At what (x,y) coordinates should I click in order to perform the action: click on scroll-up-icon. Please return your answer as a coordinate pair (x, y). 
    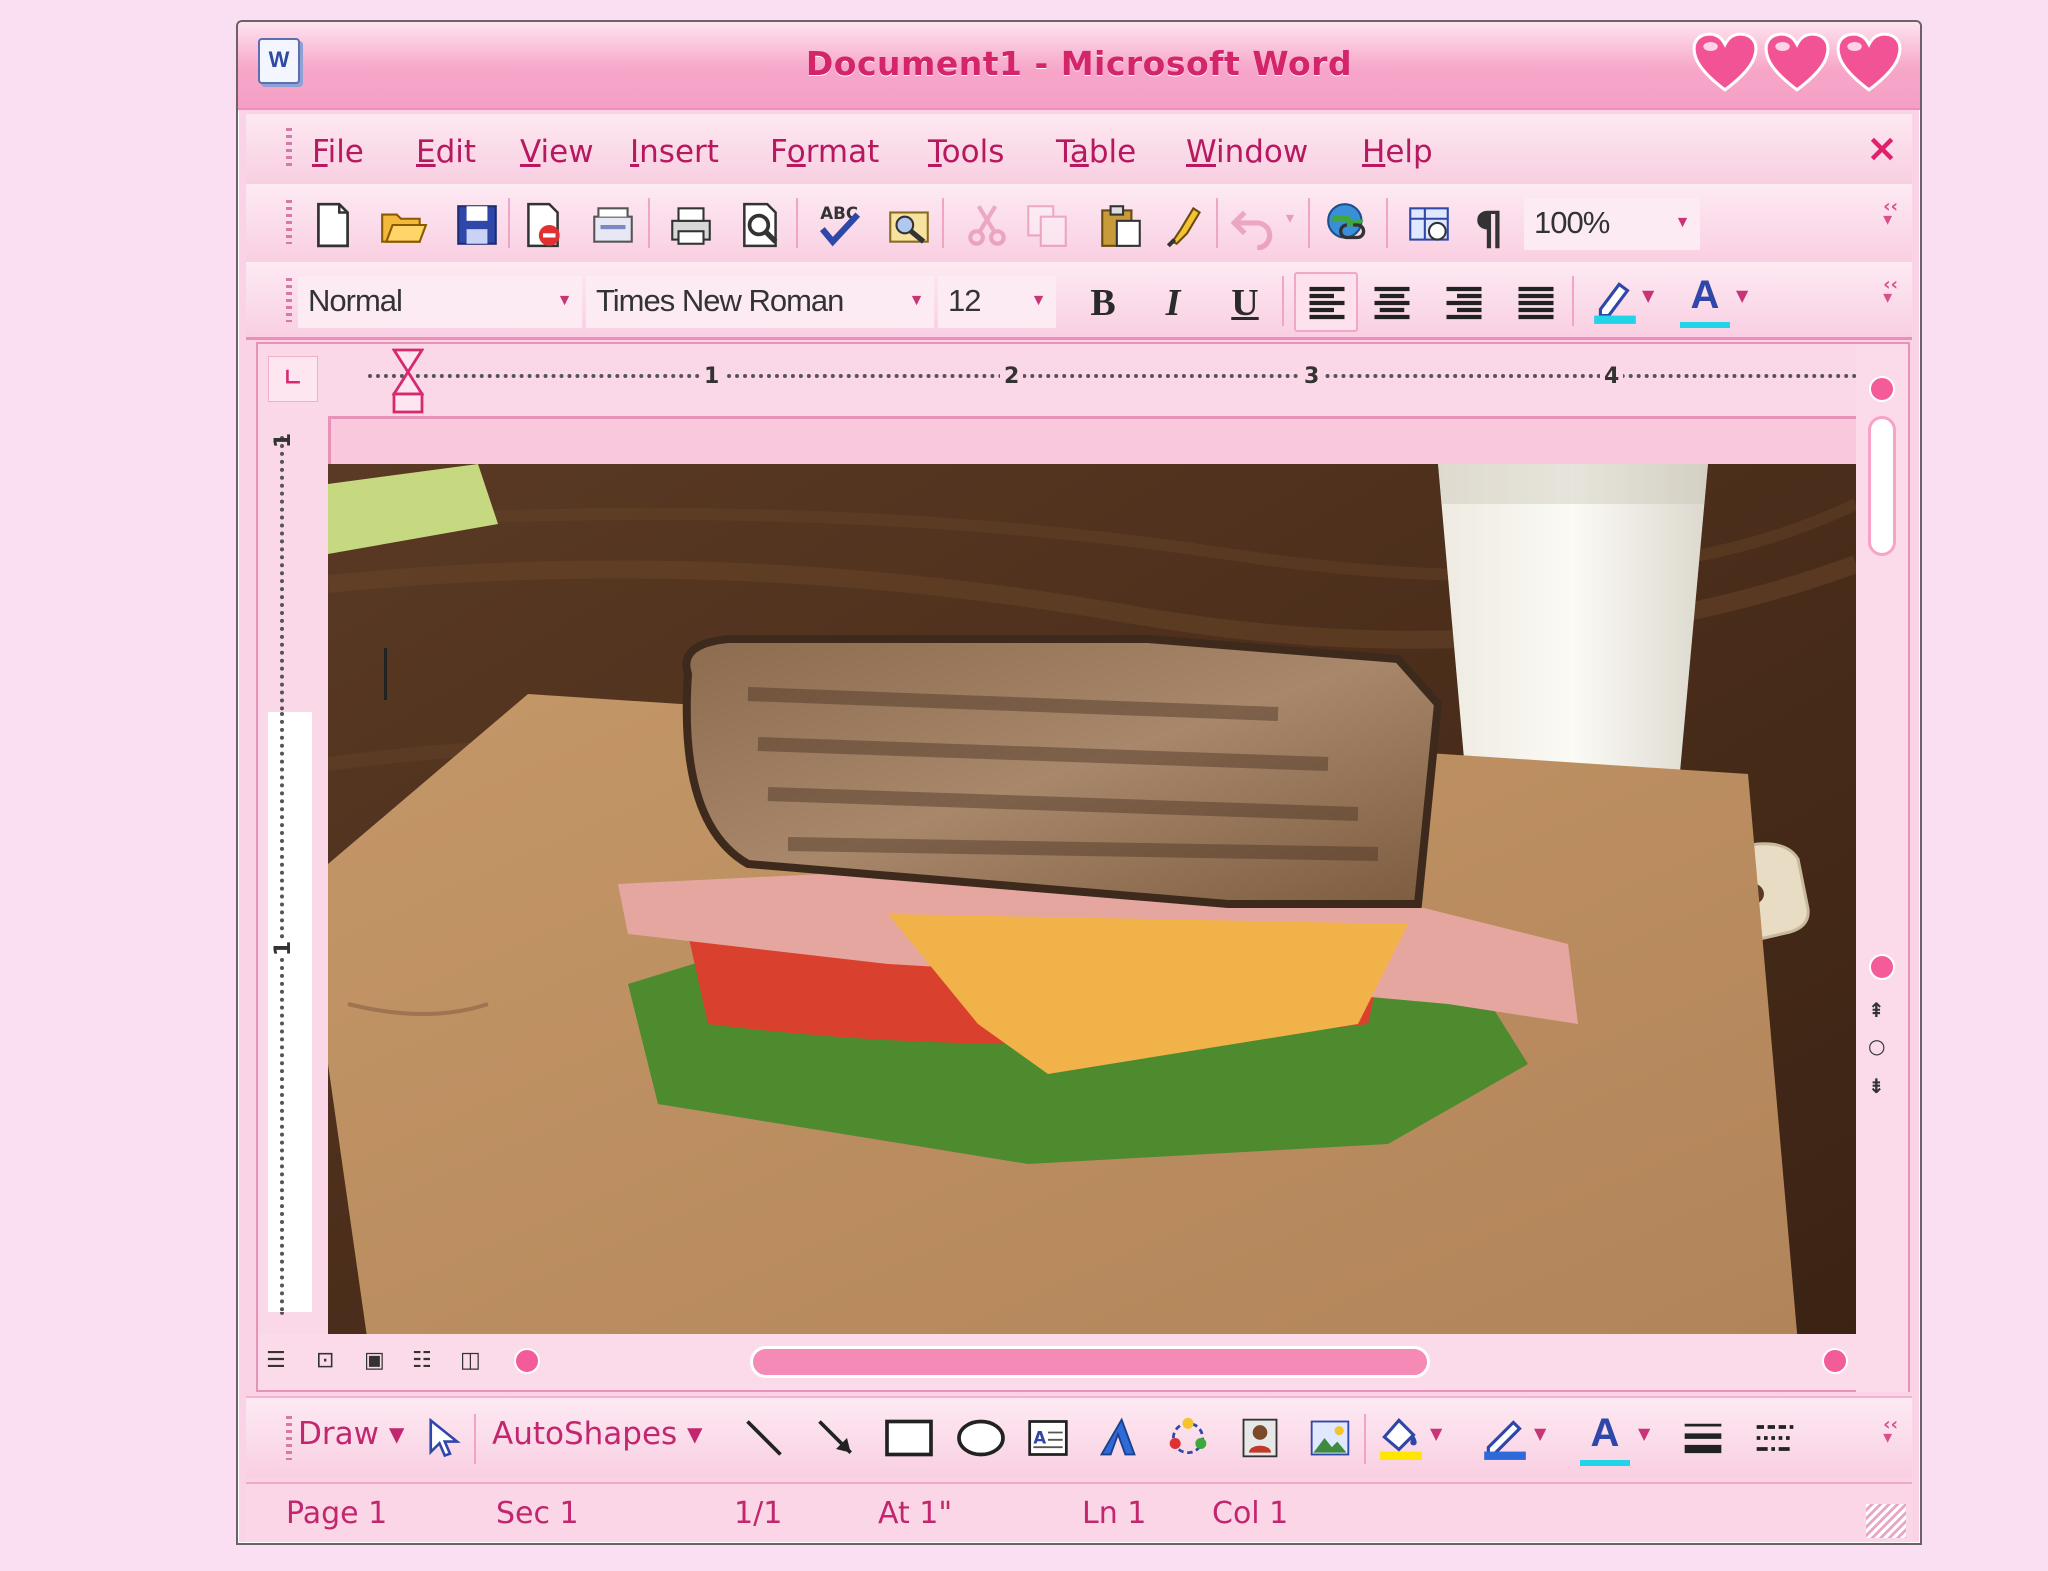
    Looking at the image, I should click on (1882, 389).